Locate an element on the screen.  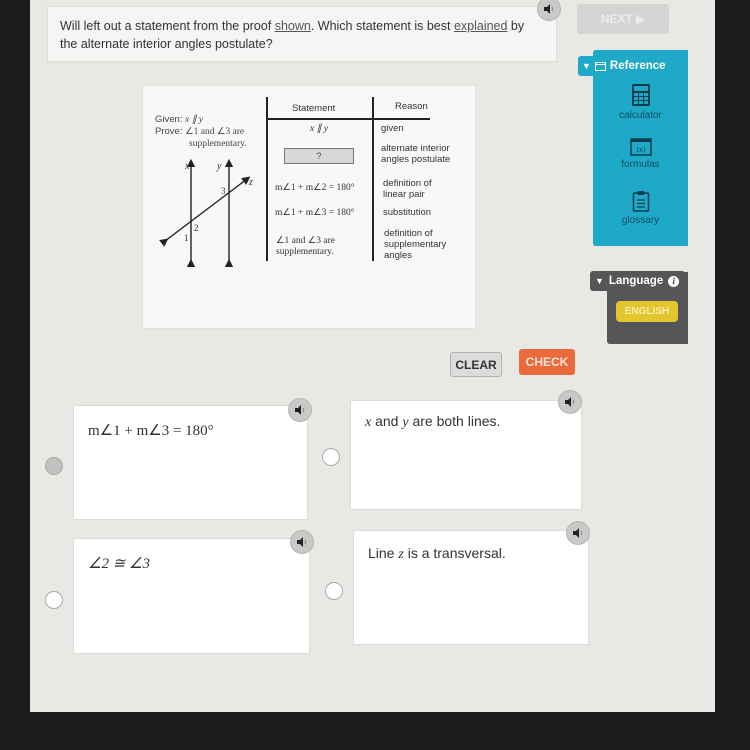
choice-4-audio-button is located at coordinates (578, 533).